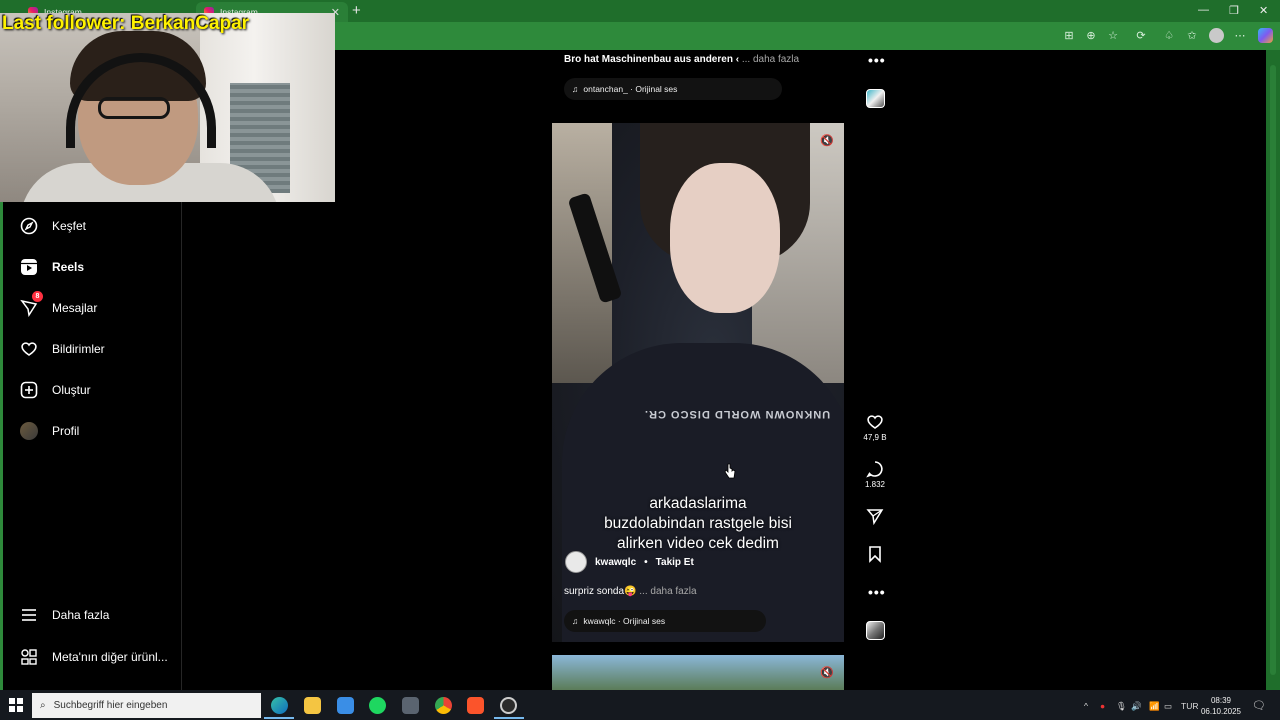 This screenshot has width=1280, height=720. I want to click on chrome-icon, so click(443, 705).